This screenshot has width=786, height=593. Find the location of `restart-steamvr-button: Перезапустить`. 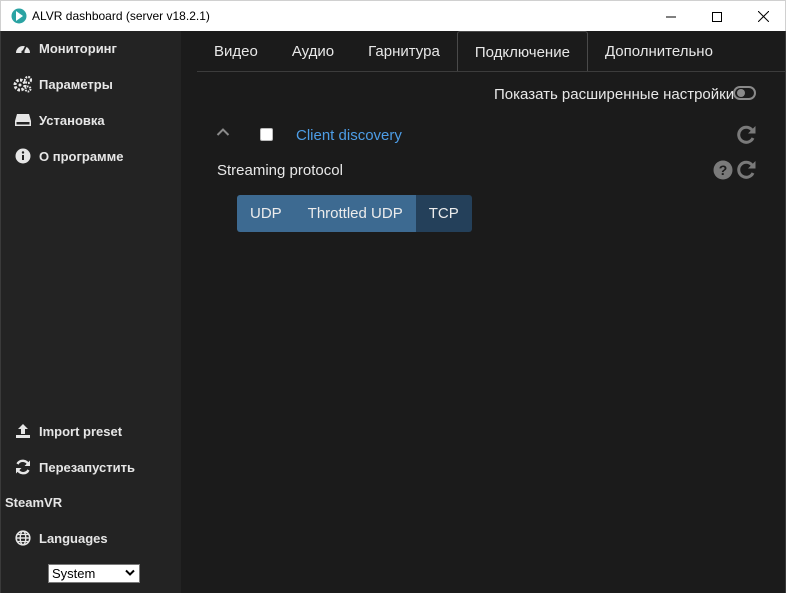

restart-steamvr-button: Перезапустить is located at coordinates (91, 467).